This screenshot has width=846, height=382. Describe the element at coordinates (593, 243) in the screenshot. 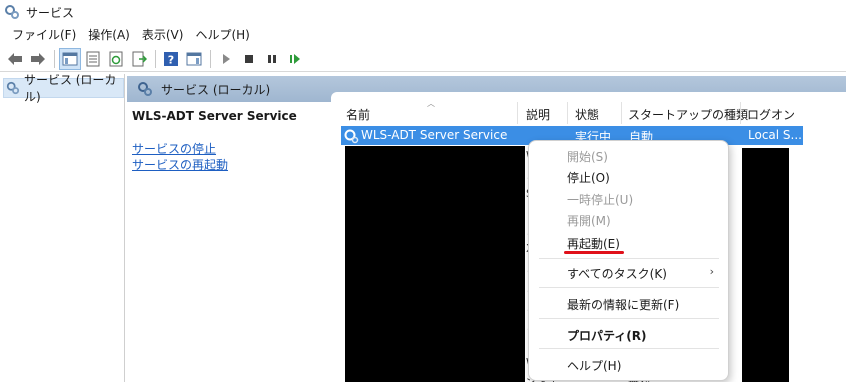

I see `menu-item-restart: 再起動(E)` at that location.